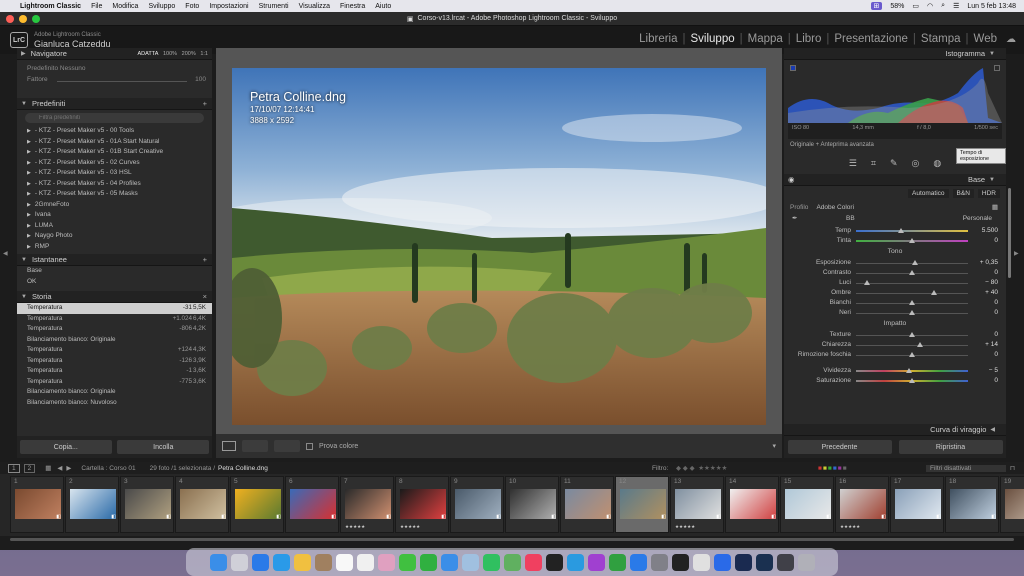  I want to click on preset-folder: ▶ Naygo Photo, so click(114, 236).